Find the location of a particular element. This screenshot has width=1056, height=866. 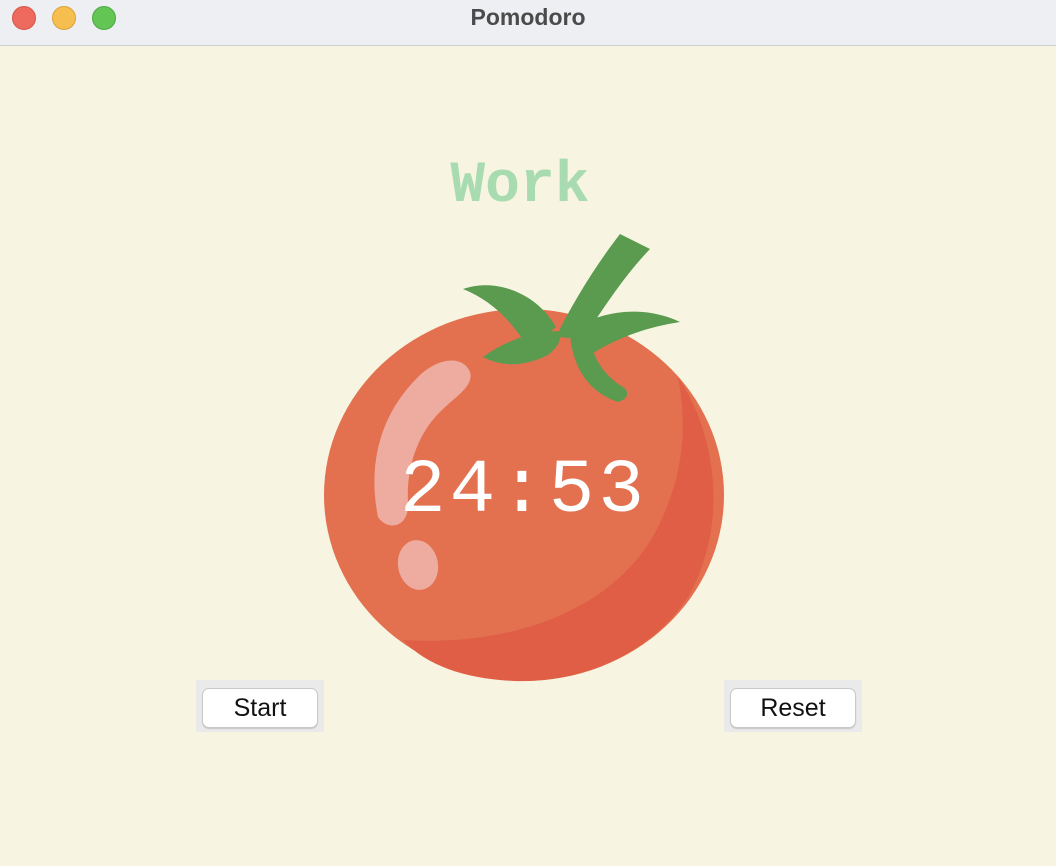

reset-button: Reset is located at coordinates (793, 708).